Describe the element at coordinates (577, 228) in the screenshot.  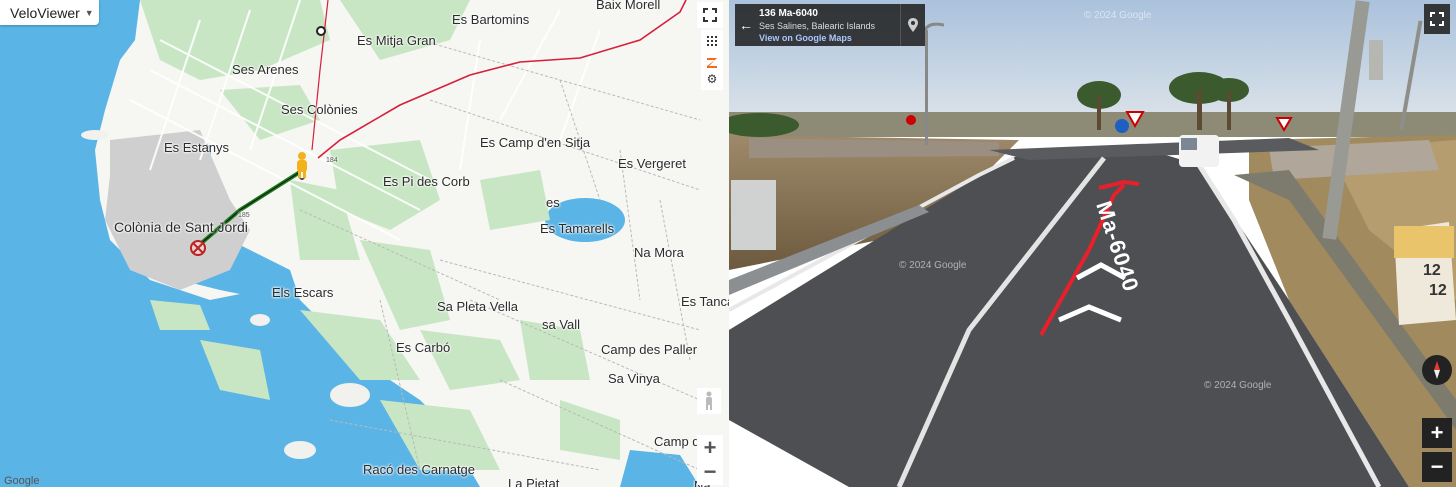
I see `place-label: Es Tamarells` at that location.